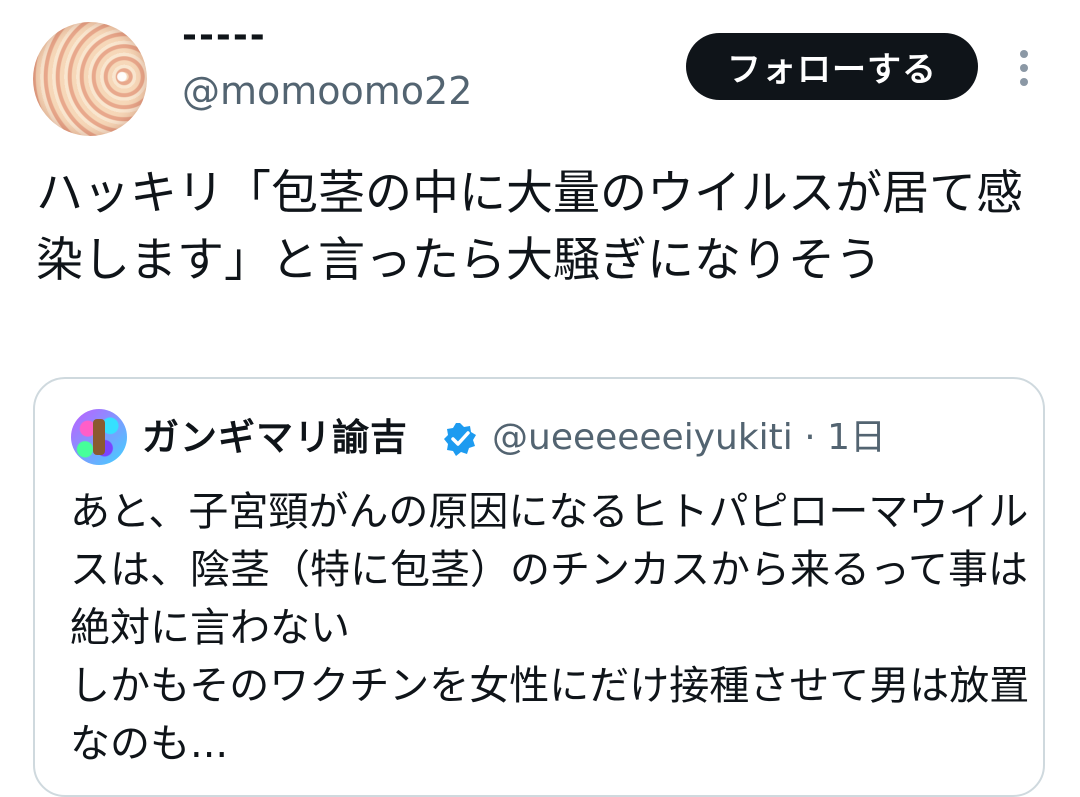 The height and width of the screenshot is (797, 1080). I want to click on user-handle: @momoomo22, so click(327, 91).